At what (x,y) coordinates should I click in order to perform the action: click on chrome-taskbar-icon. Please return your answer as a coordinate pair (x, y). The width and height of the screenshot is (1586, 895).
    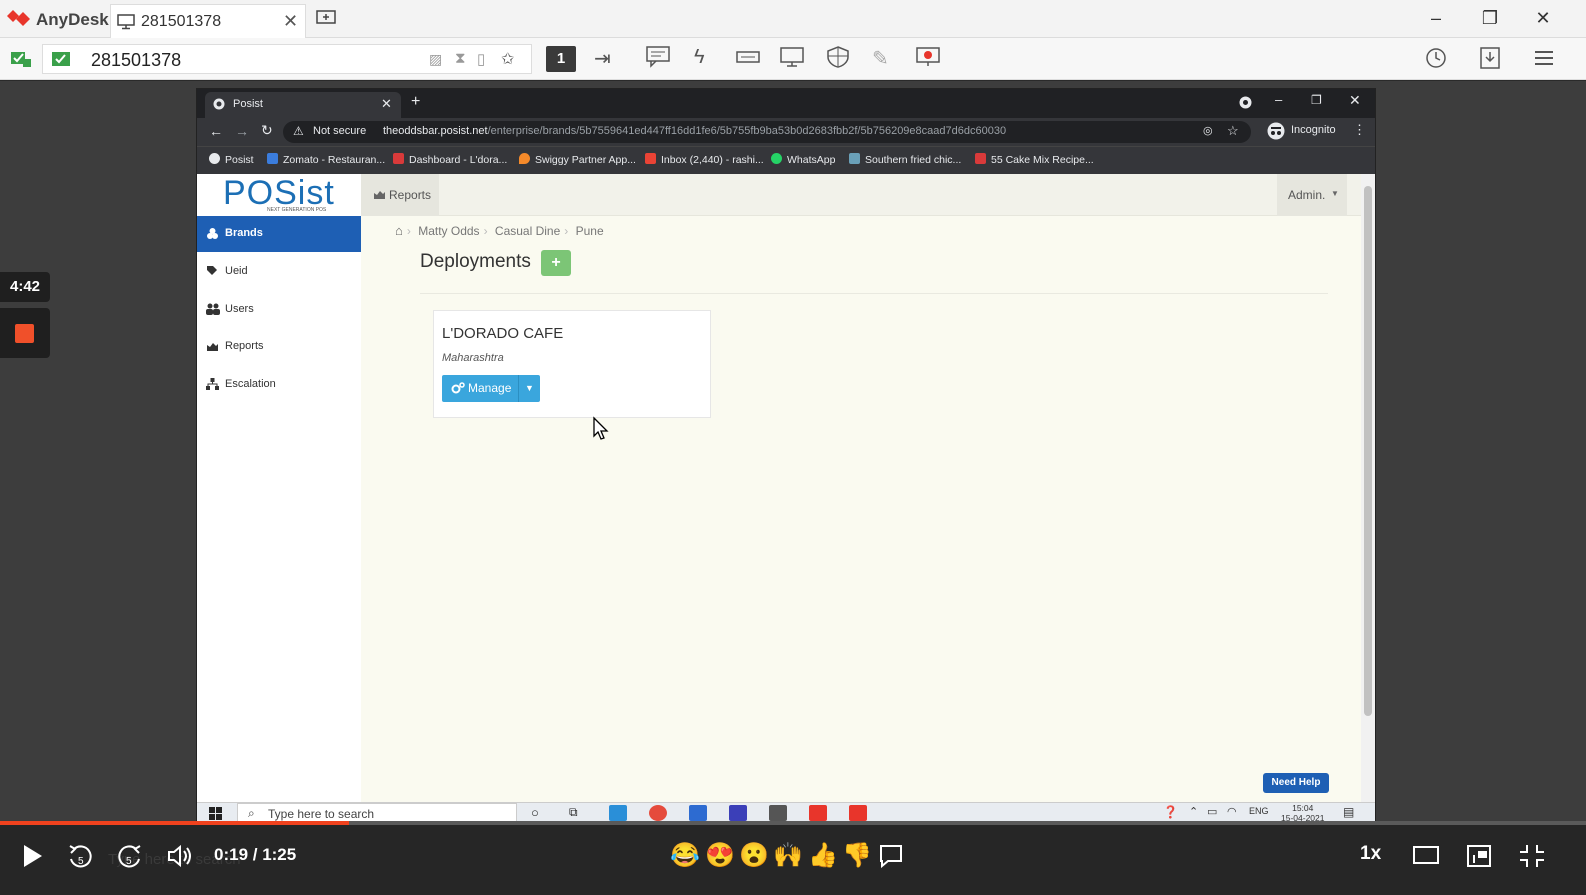
    Looking at the image, I should click on (658, 813).